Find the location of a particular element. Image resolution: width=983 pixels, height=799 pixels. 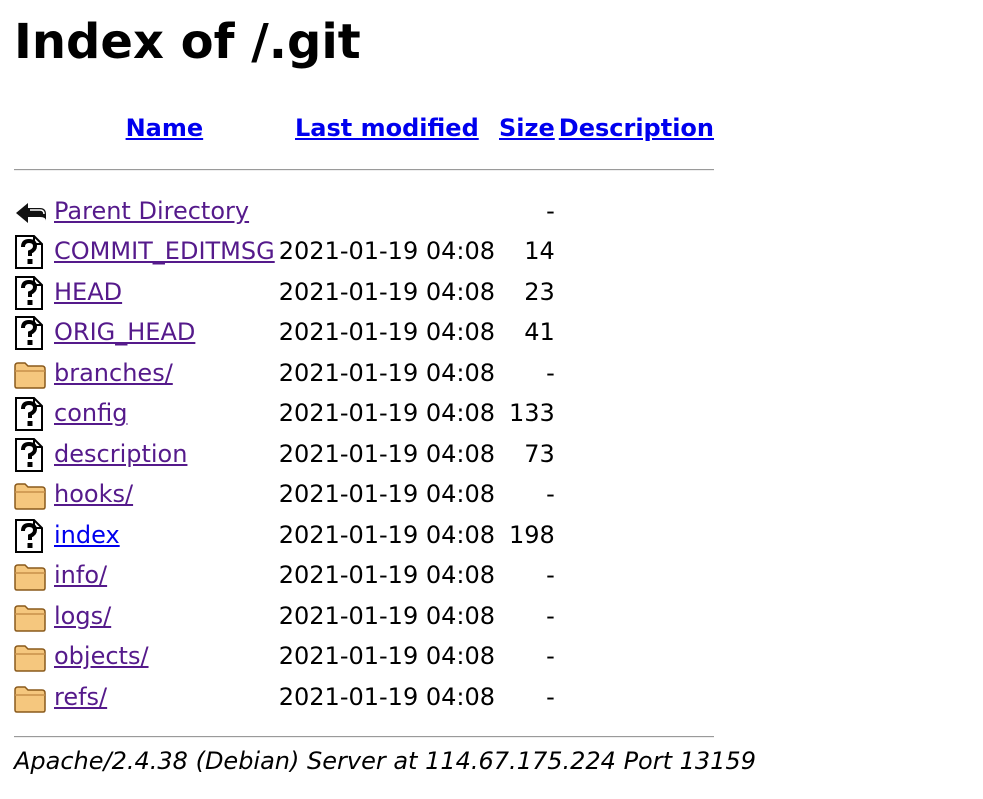

file-link: branches/ is located at coordinates (113, 373).